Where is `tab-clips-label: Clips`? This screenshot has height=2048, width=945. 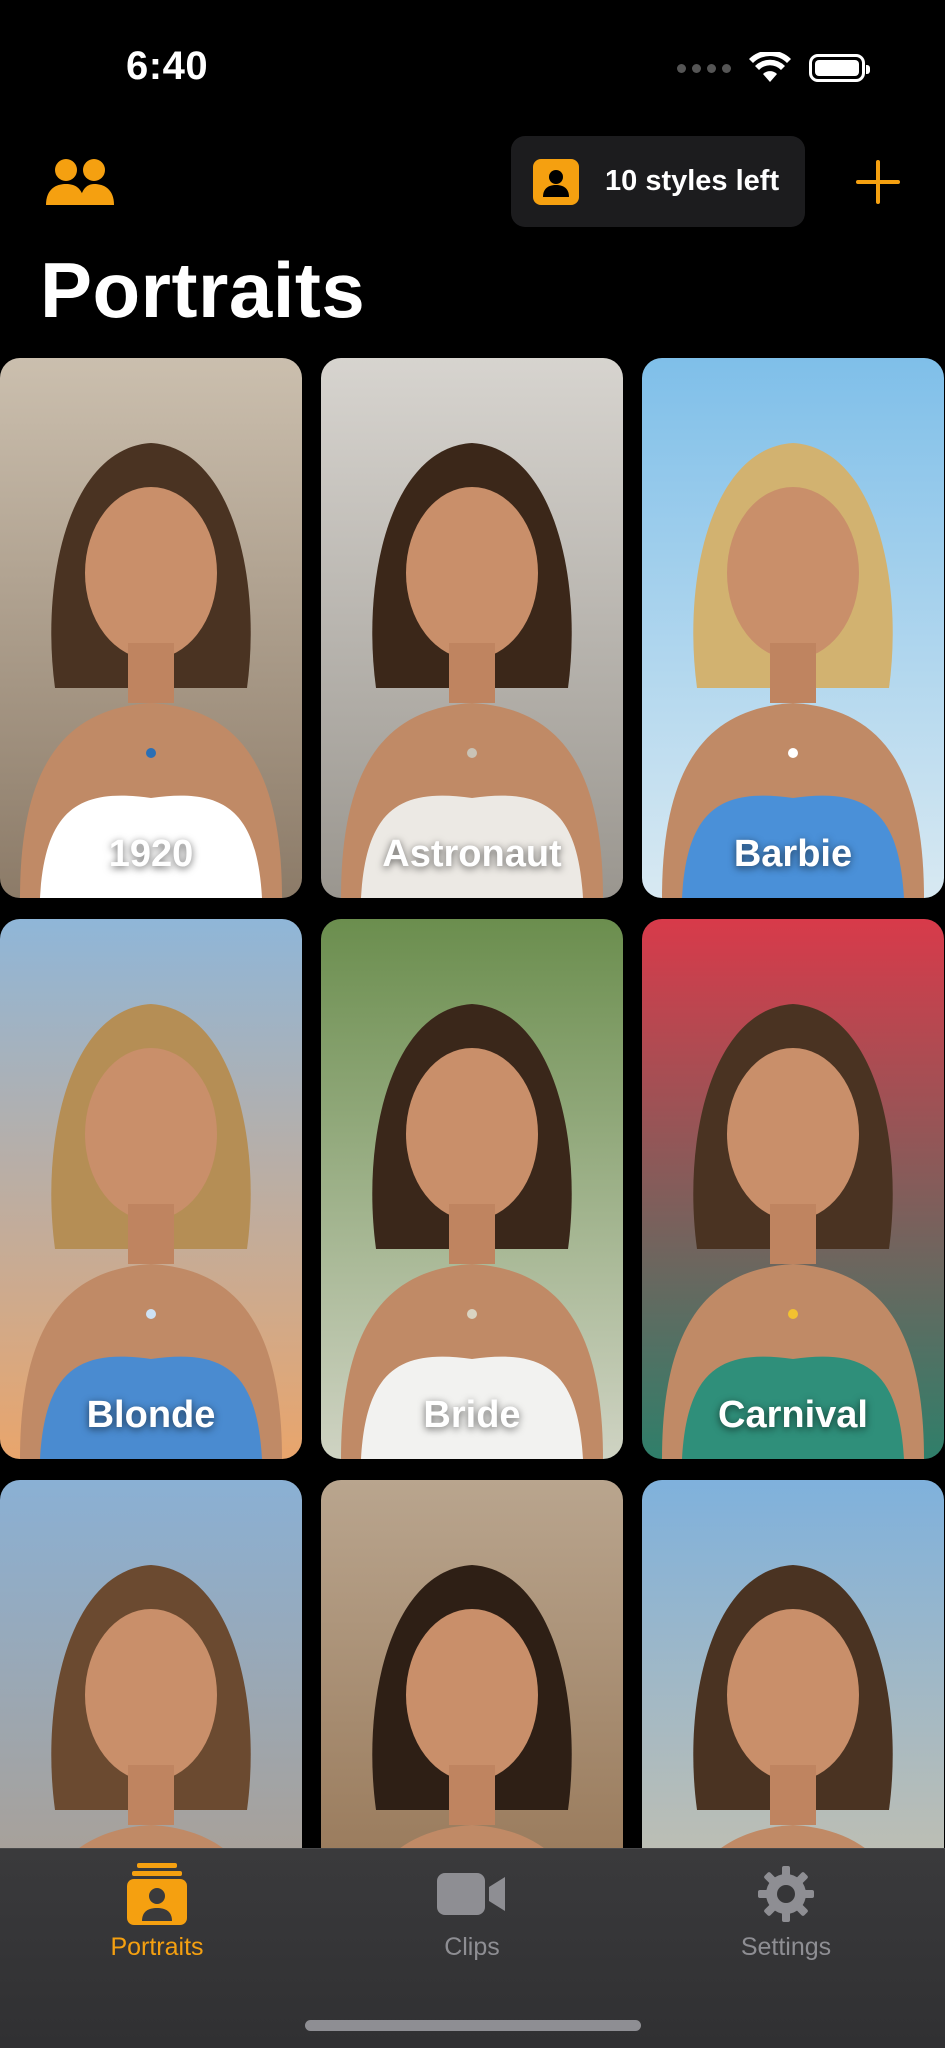
tab-clips-label: Clips is located at coordinates (472, 1947).